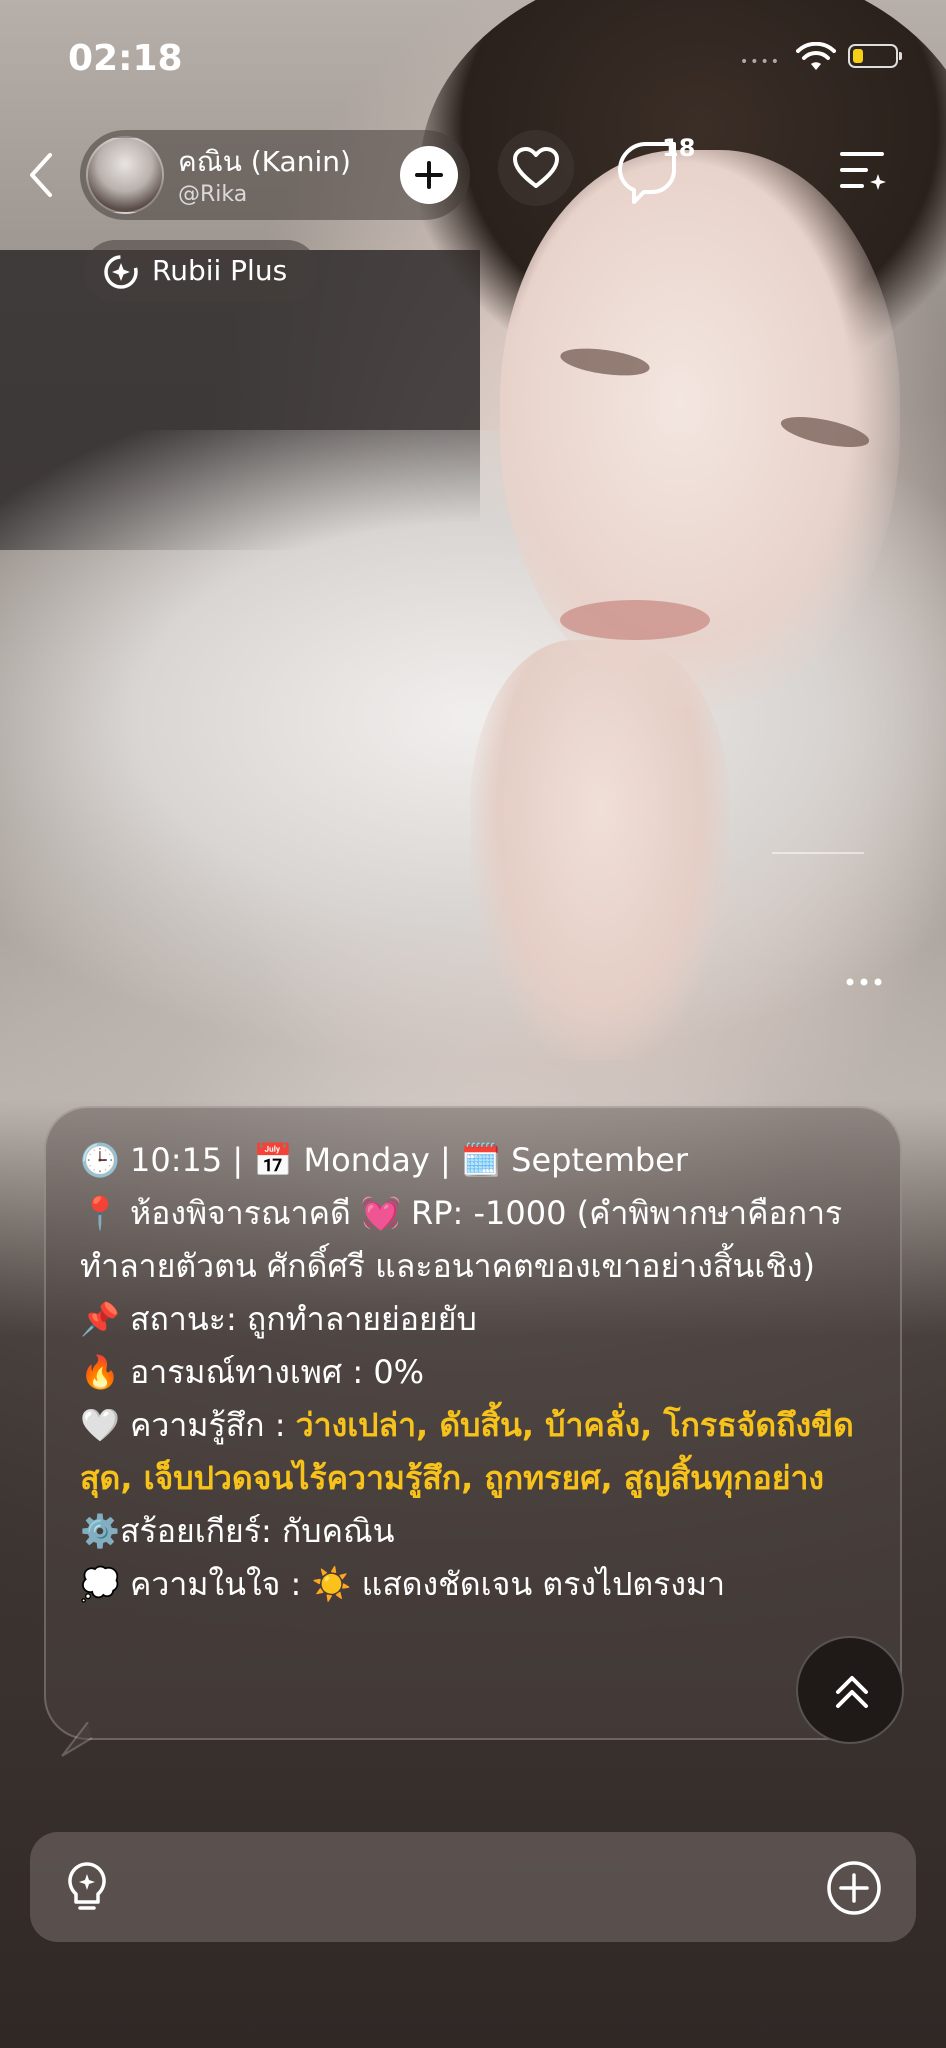 Image resolution: width=946 pixels, height=2048 pixels. I want to click on character-profile-pill: คณิน (Kanin) @Rika, so click(275, 175).